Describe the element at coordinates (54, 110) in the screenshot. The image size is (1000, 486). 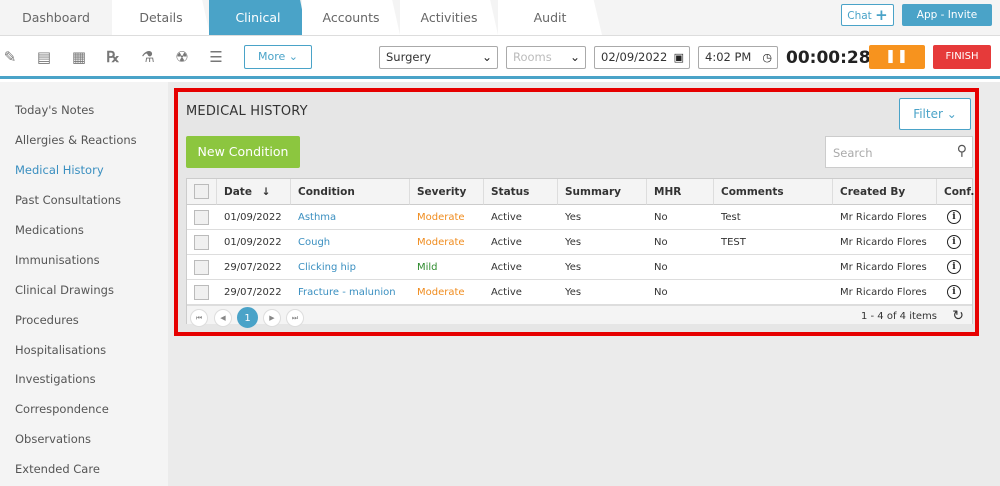
I see `sidebar-item-todays-notes: Today's Notes` at that location.